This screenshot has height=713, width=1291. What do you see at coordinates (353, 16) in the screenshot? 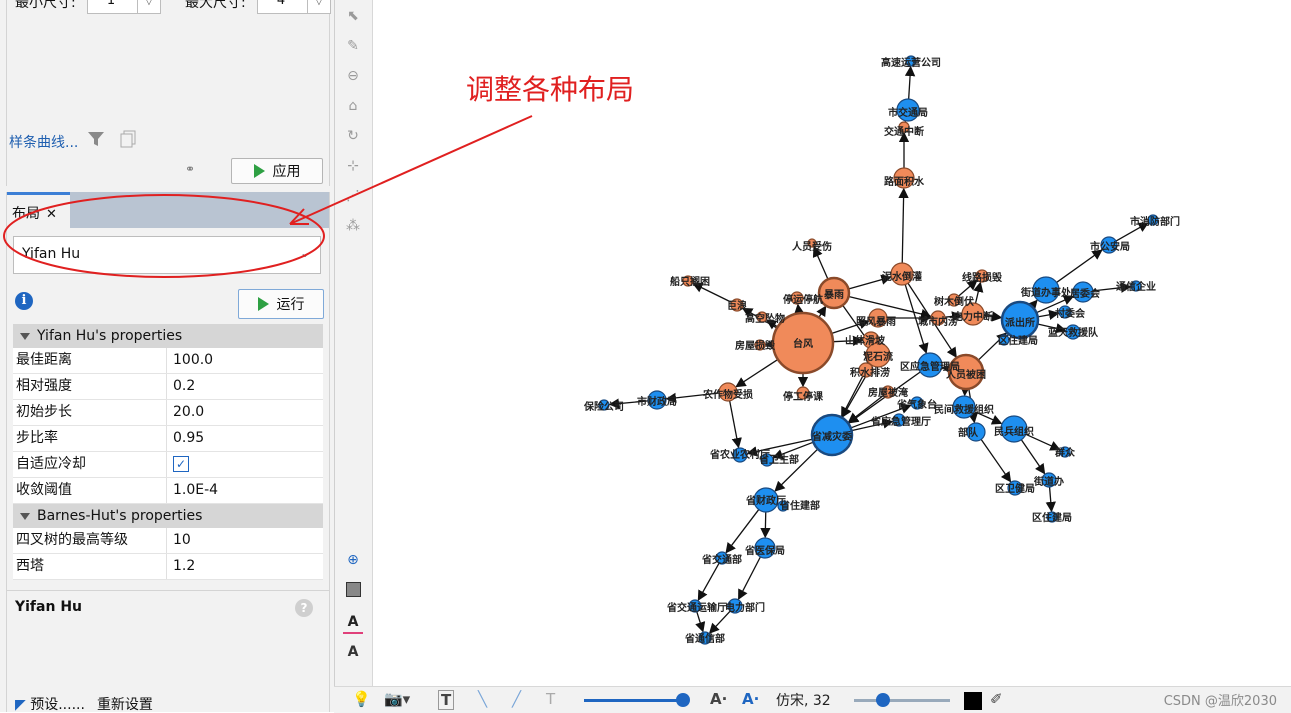
I see `select-cursor-icon: ⬉` at bounding box center [353, 16].